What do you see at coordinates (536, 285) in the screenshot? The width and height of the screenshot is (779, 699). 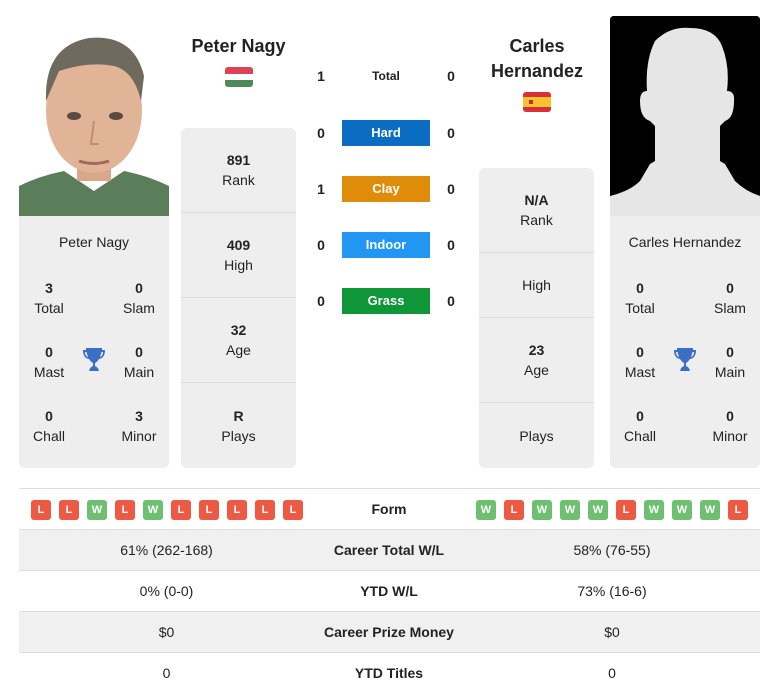 I see `stat-high: High` at bounding box center [536, 285].